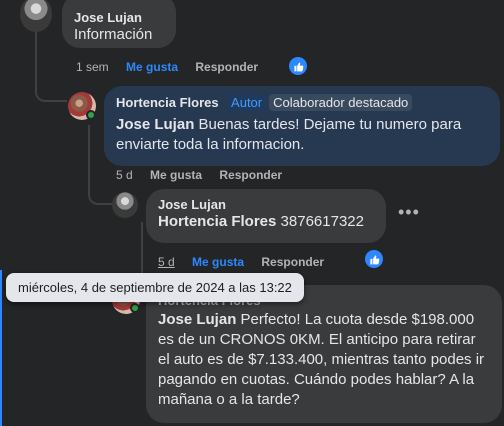 The image size is (504, 426). I want to click on top-contributor-badge: Colaborador destacado, so click(341, 102).